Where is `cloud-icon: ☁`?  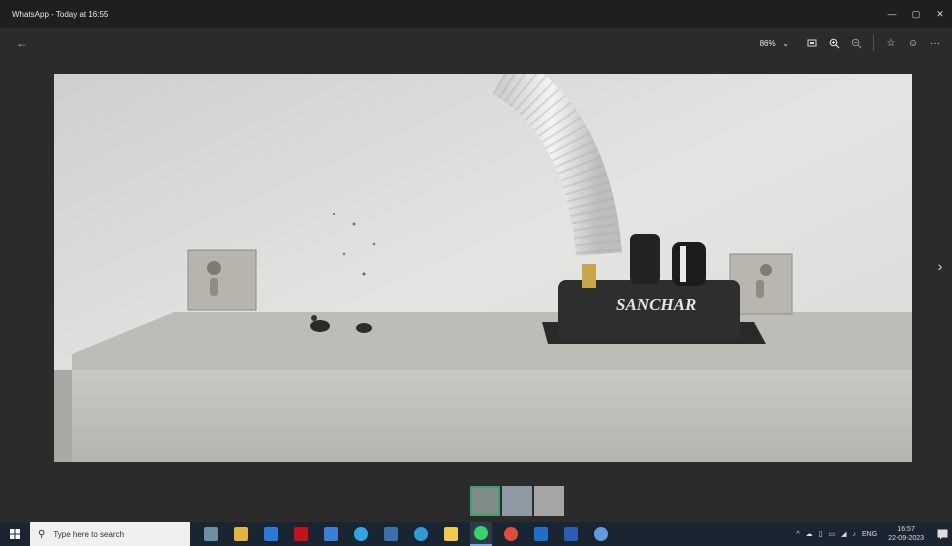
cloud-icon: ☁ is located at coordinates (809, 534).